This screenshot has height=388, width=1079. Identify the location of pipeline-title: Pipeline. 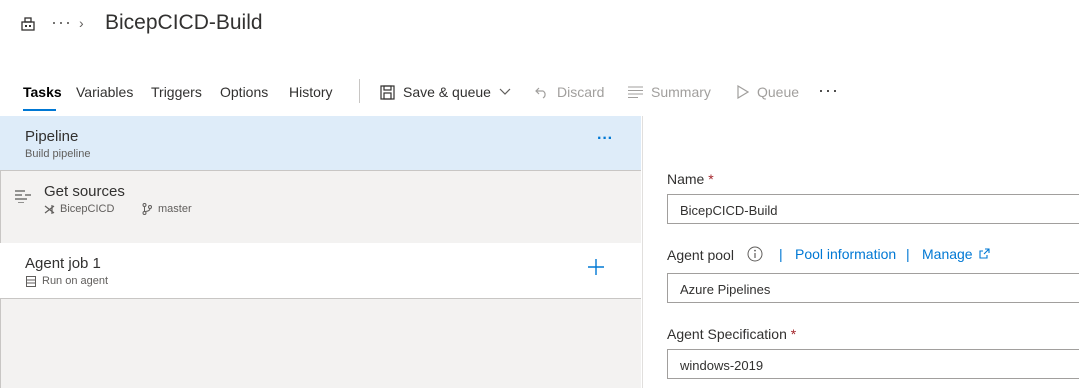
(52, 136).